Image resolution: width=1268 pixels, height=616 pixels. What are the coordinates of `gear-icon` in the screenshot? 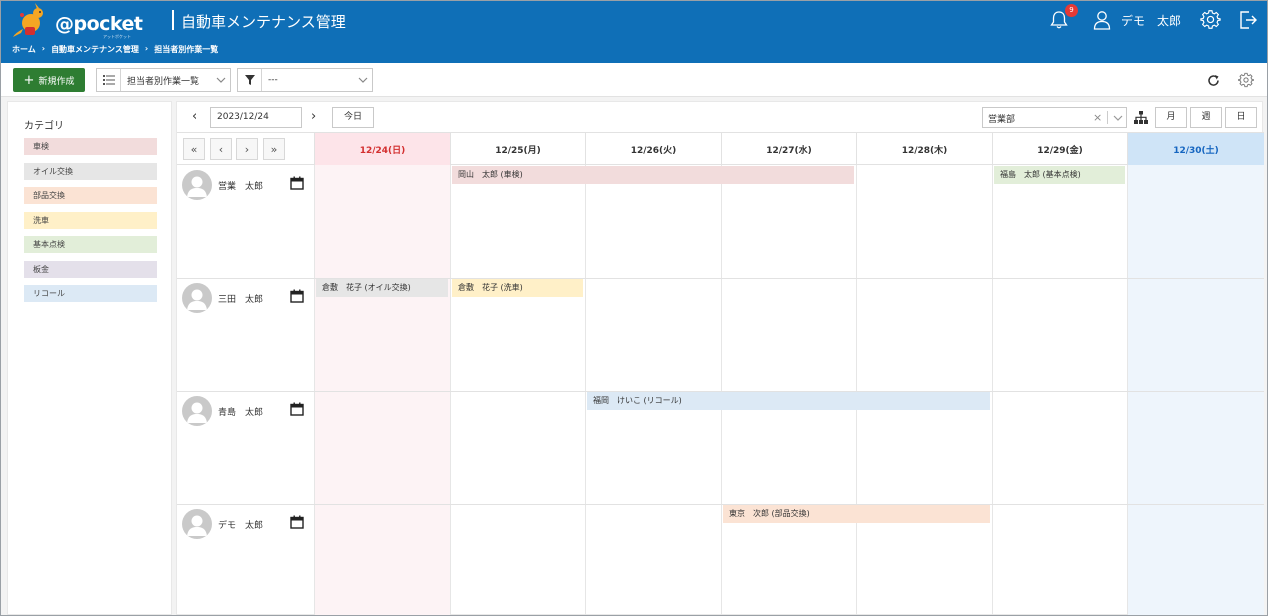 It's located at (1210, 19).